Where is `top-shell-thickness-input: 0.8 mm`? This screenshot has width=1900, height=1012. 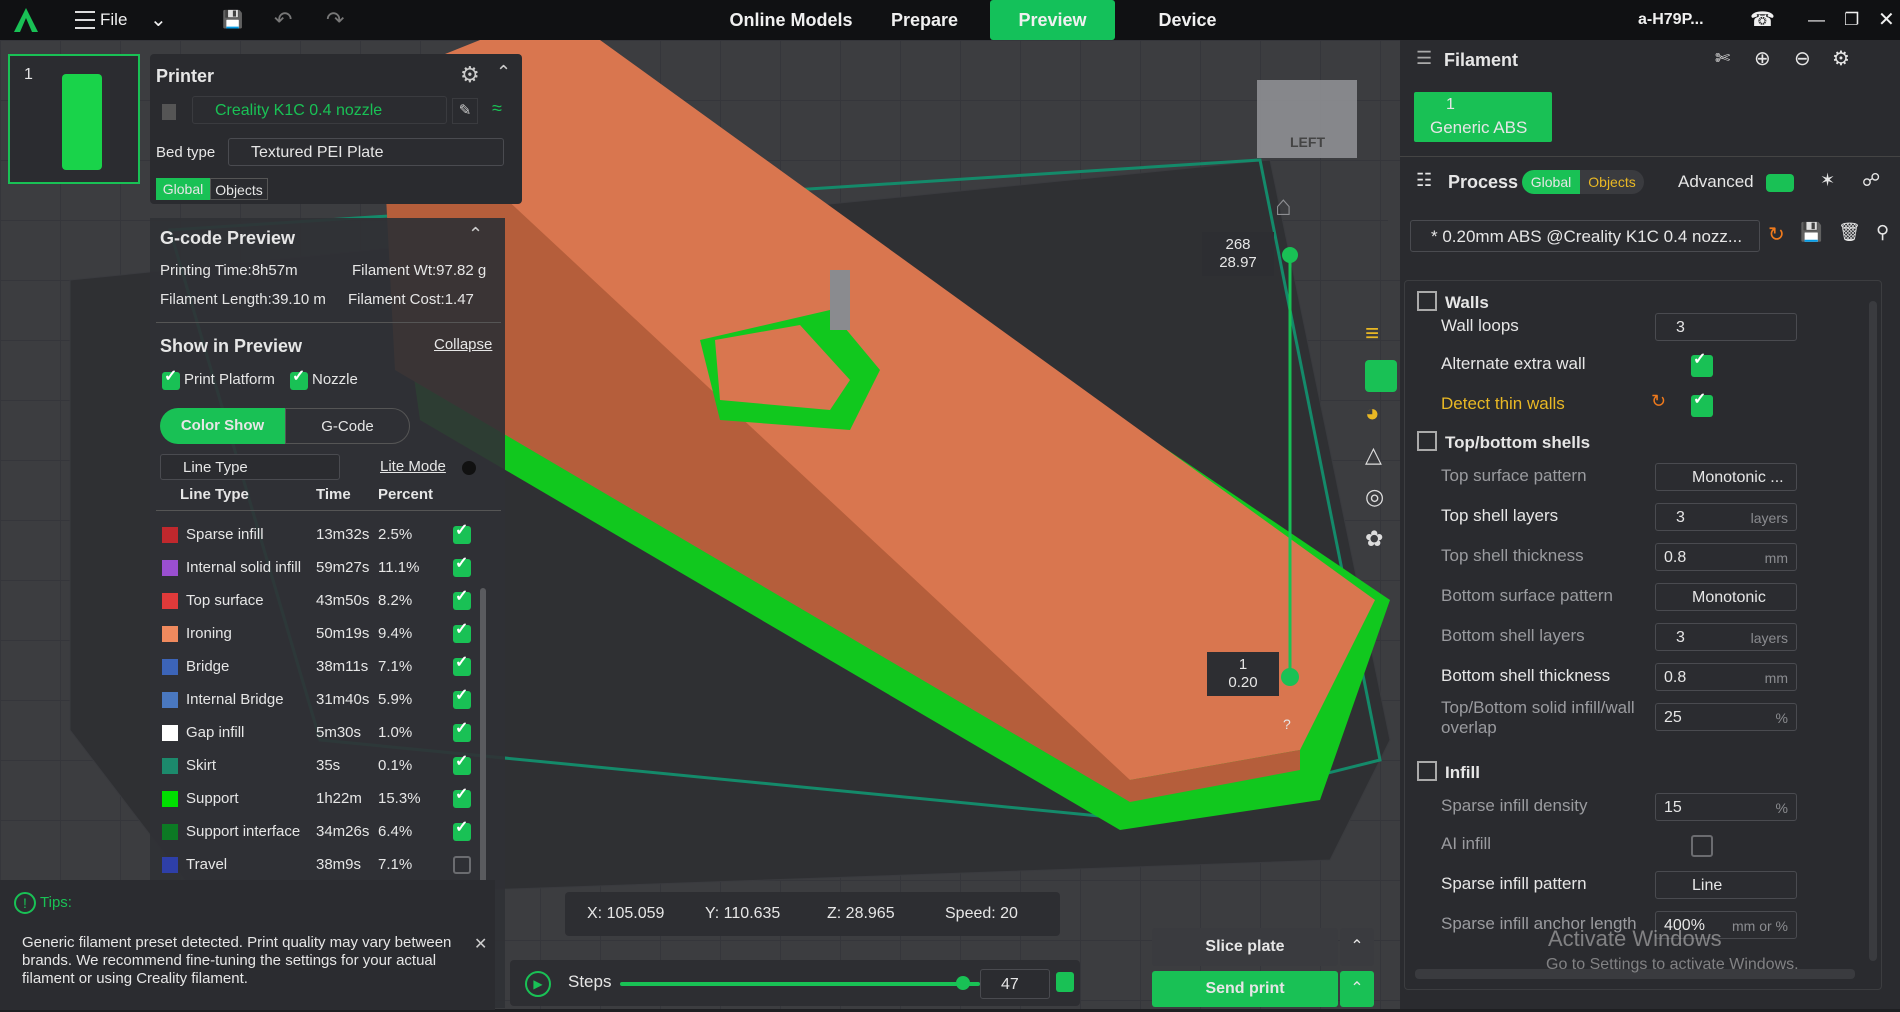 top-shell-thickness-input: 0.8 mm is located at coordinates (1726, 557).